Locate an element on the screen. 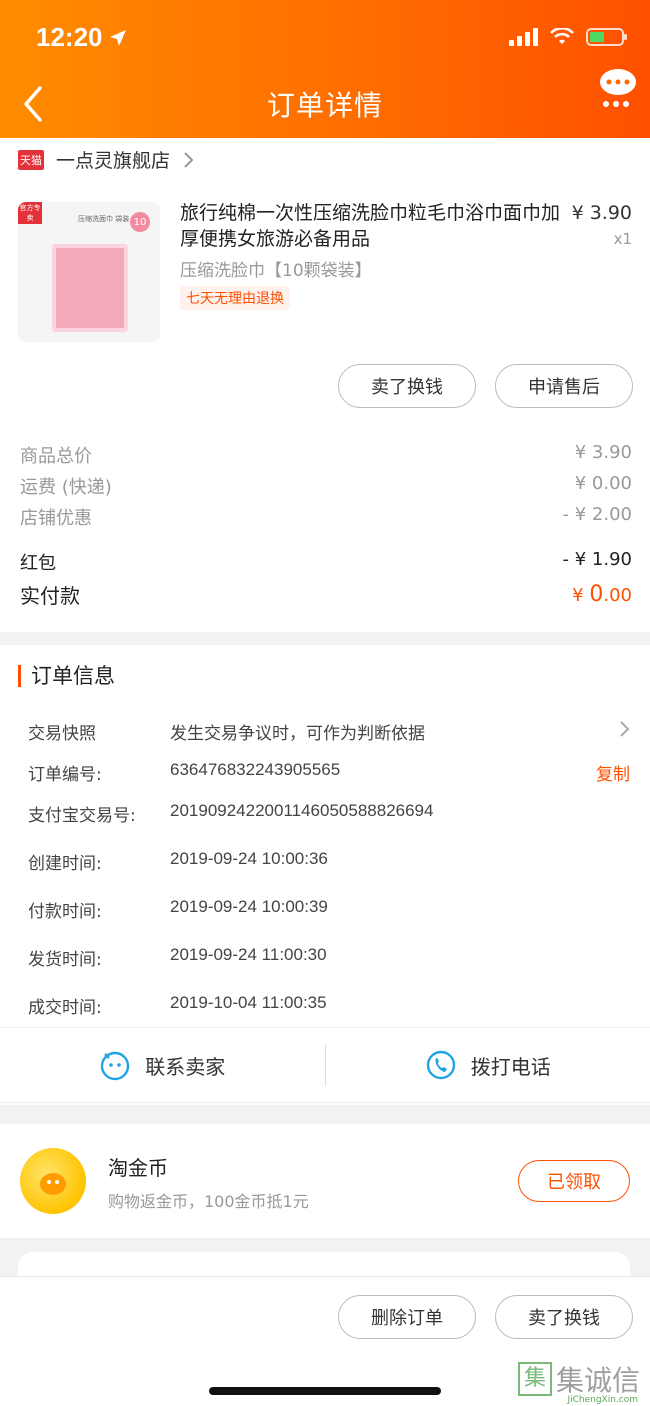  bottom-action-bar: 删除订单 卖了换钱 集 集诚信 JiChengXin.com is located at coordinates (325, 1341).